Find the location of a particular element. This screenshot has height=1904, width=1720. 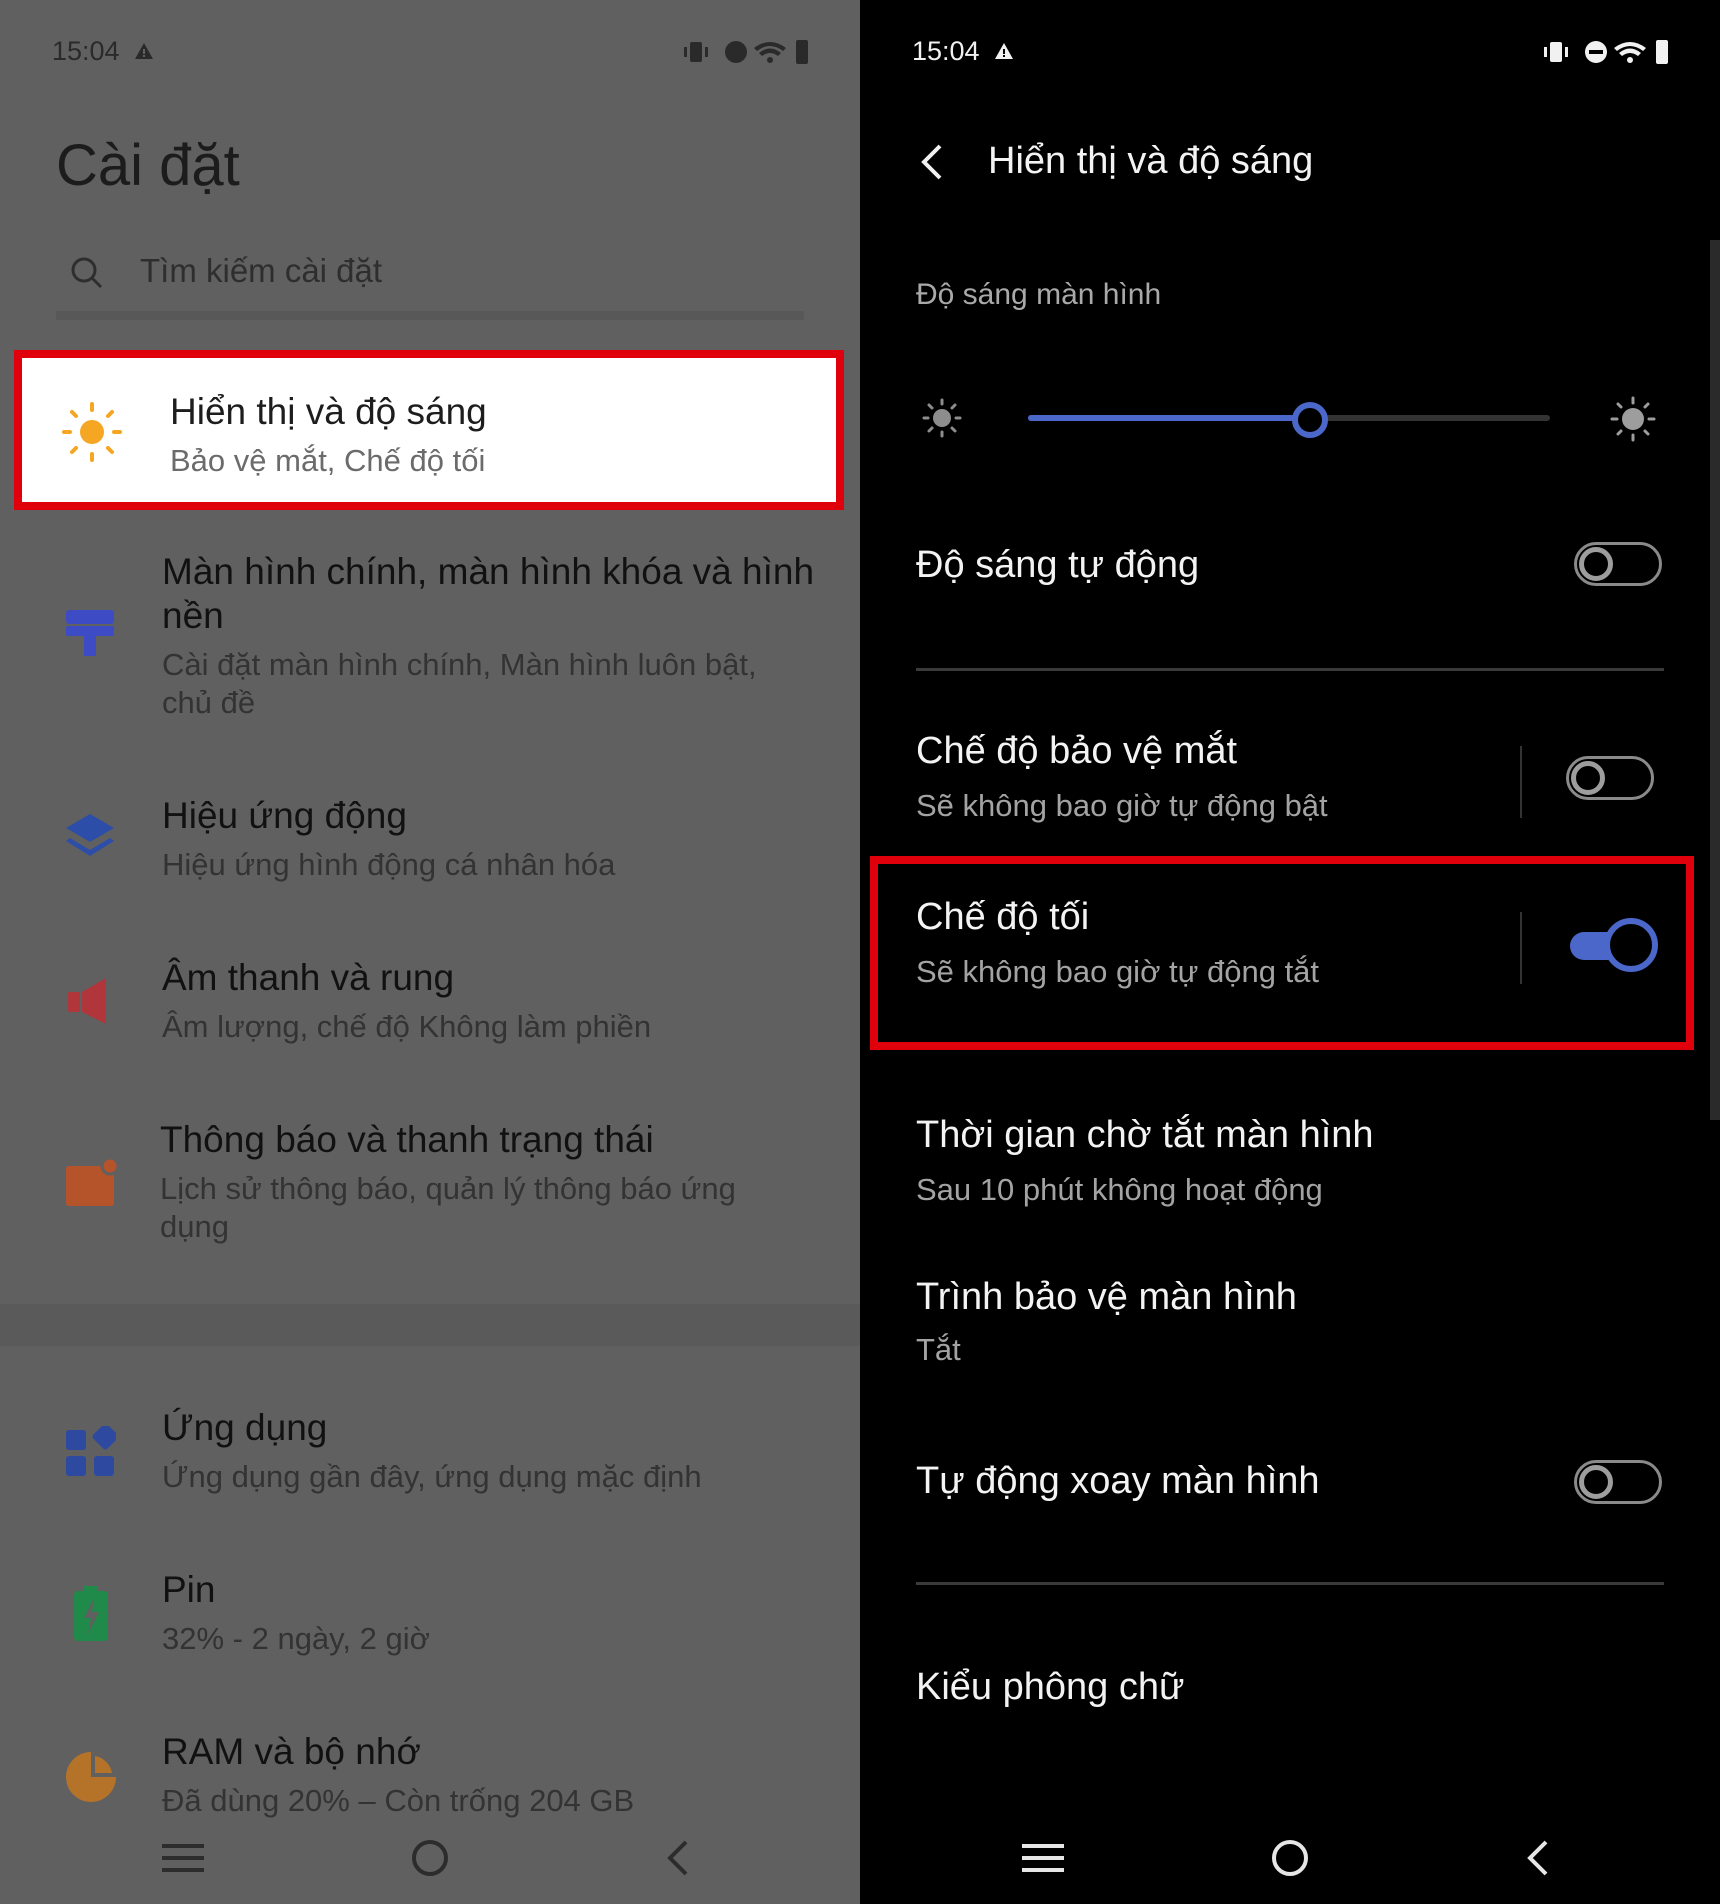

toggle-knob is located at coordinates (1631, 945).